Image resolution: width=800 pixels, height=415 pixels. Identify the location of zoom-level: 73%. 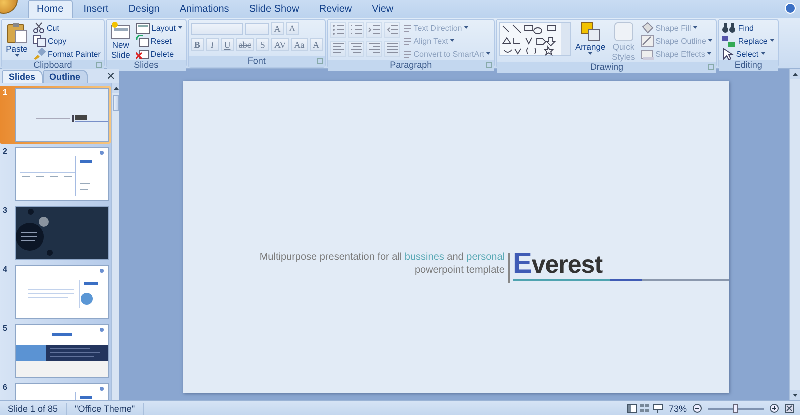
(677, 409).